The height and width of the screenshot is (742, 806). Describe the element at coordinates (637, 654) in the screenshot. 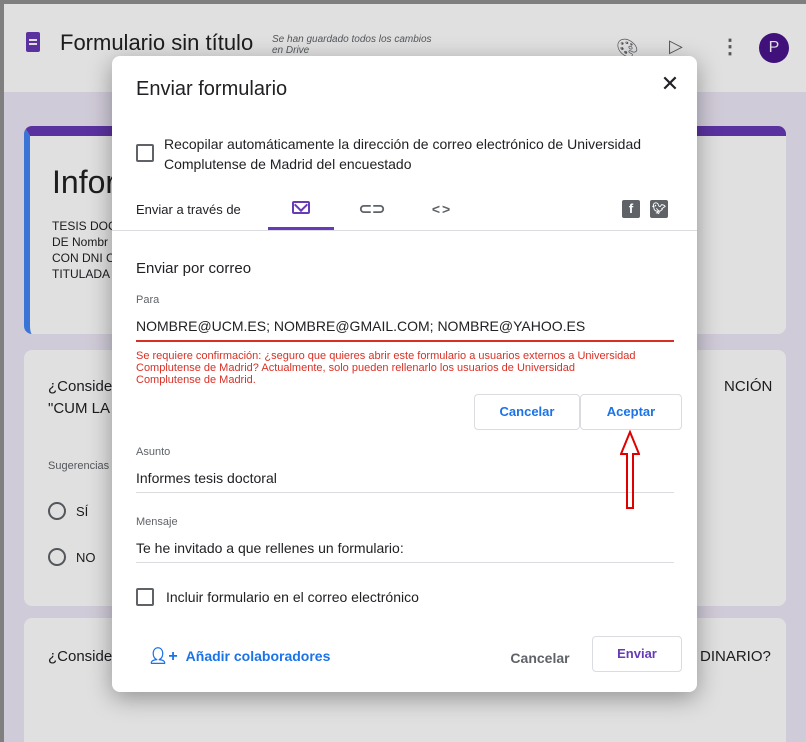

I see `send-button: Enviar` at that location.